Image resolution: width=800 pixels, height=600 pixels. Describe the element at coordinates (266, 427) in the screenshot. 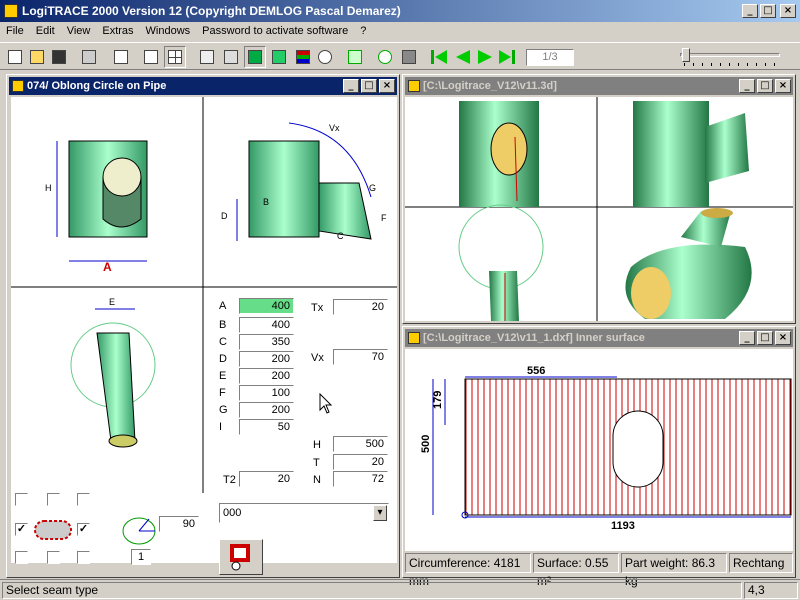

I see `param-i-input: 50` at that location.